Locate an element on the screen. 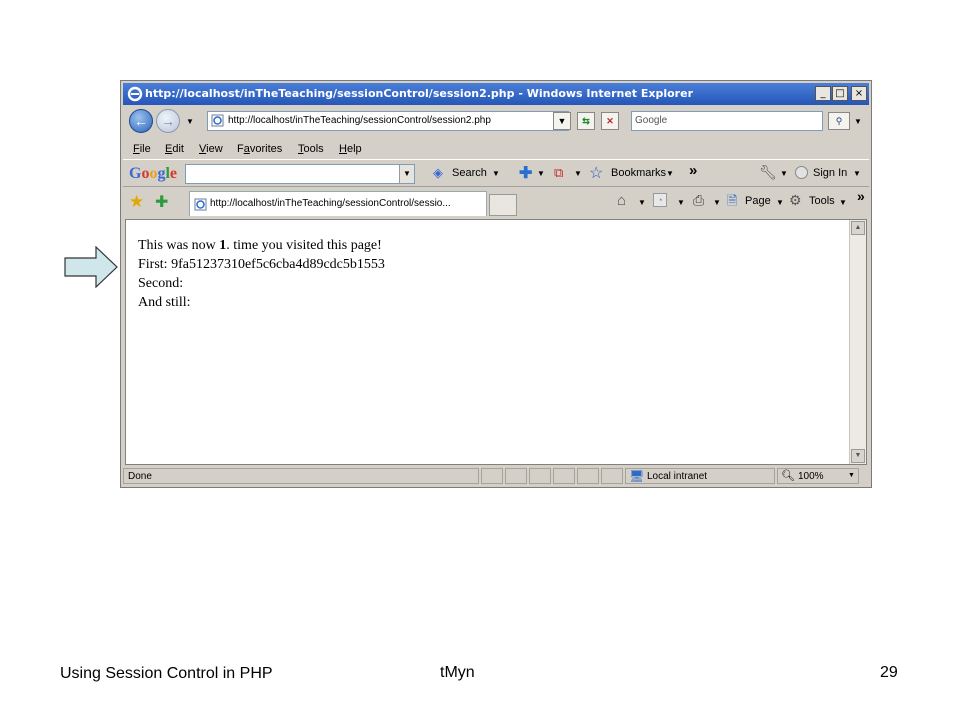  menu-tools: Tools is located at coordinates (311, 149).